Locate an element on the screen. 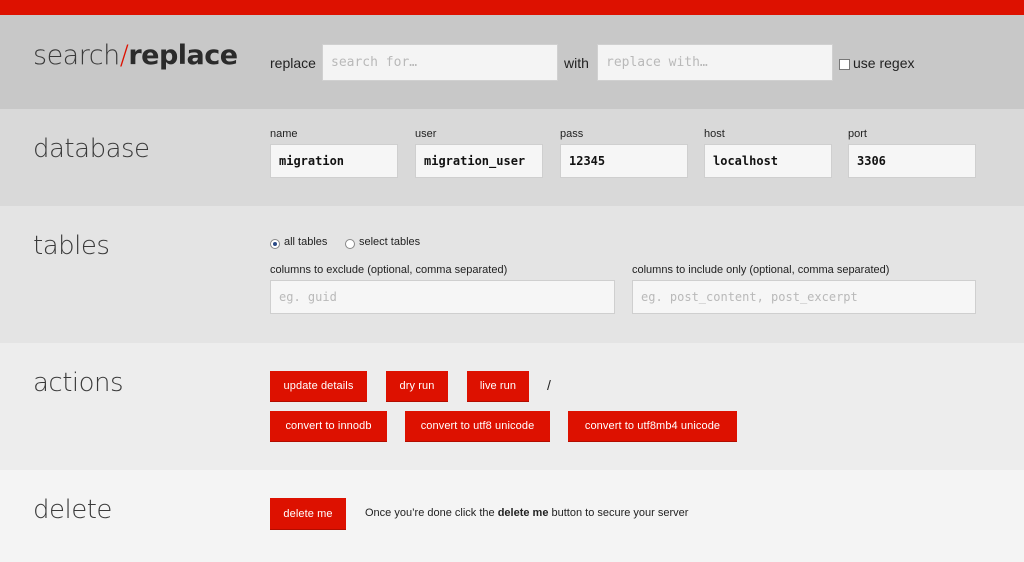  all-tables-radio is located at coordinates (275, 244).